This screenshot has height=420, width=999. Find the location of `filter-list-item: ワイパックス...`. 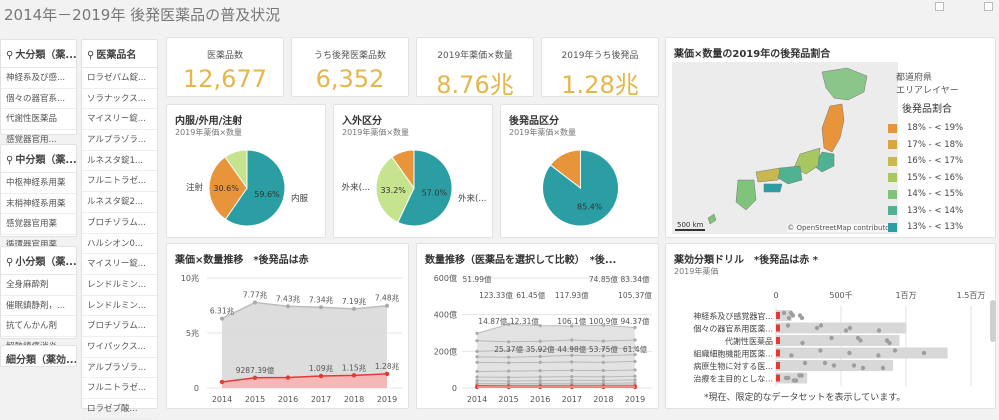

filter-list-item: ワイパックス... is located at coordinates (119, 347).